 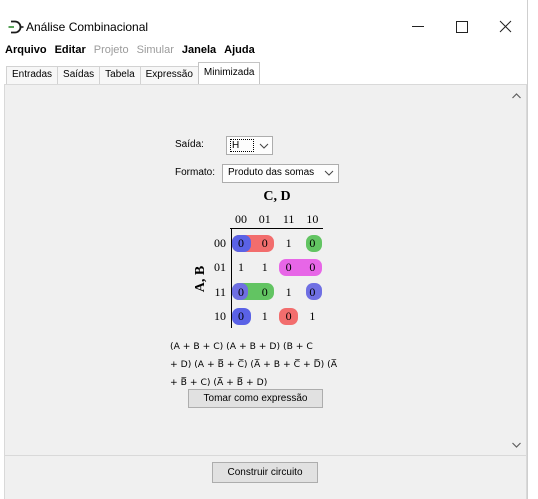 What do you see at coordinates (265, 472) in the screenshot?
I see `build-circuit-button: Construir circuito` at bounding box center [265, 472].